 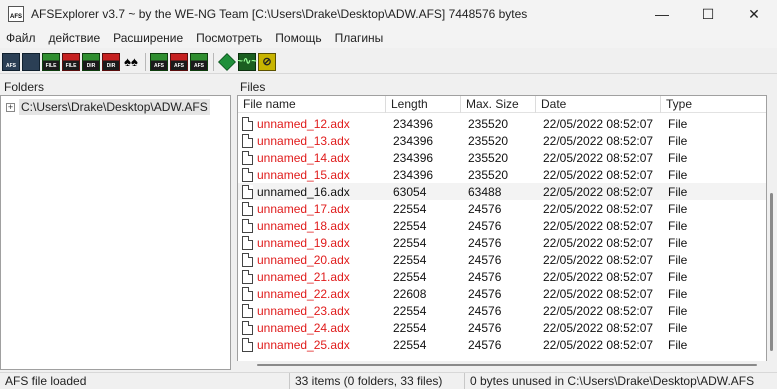 What do you see at coordinates (312, 327) in the screenshot?
I see `file-name-cell: unnamed_24.adx` at bounding box center [312, 327].